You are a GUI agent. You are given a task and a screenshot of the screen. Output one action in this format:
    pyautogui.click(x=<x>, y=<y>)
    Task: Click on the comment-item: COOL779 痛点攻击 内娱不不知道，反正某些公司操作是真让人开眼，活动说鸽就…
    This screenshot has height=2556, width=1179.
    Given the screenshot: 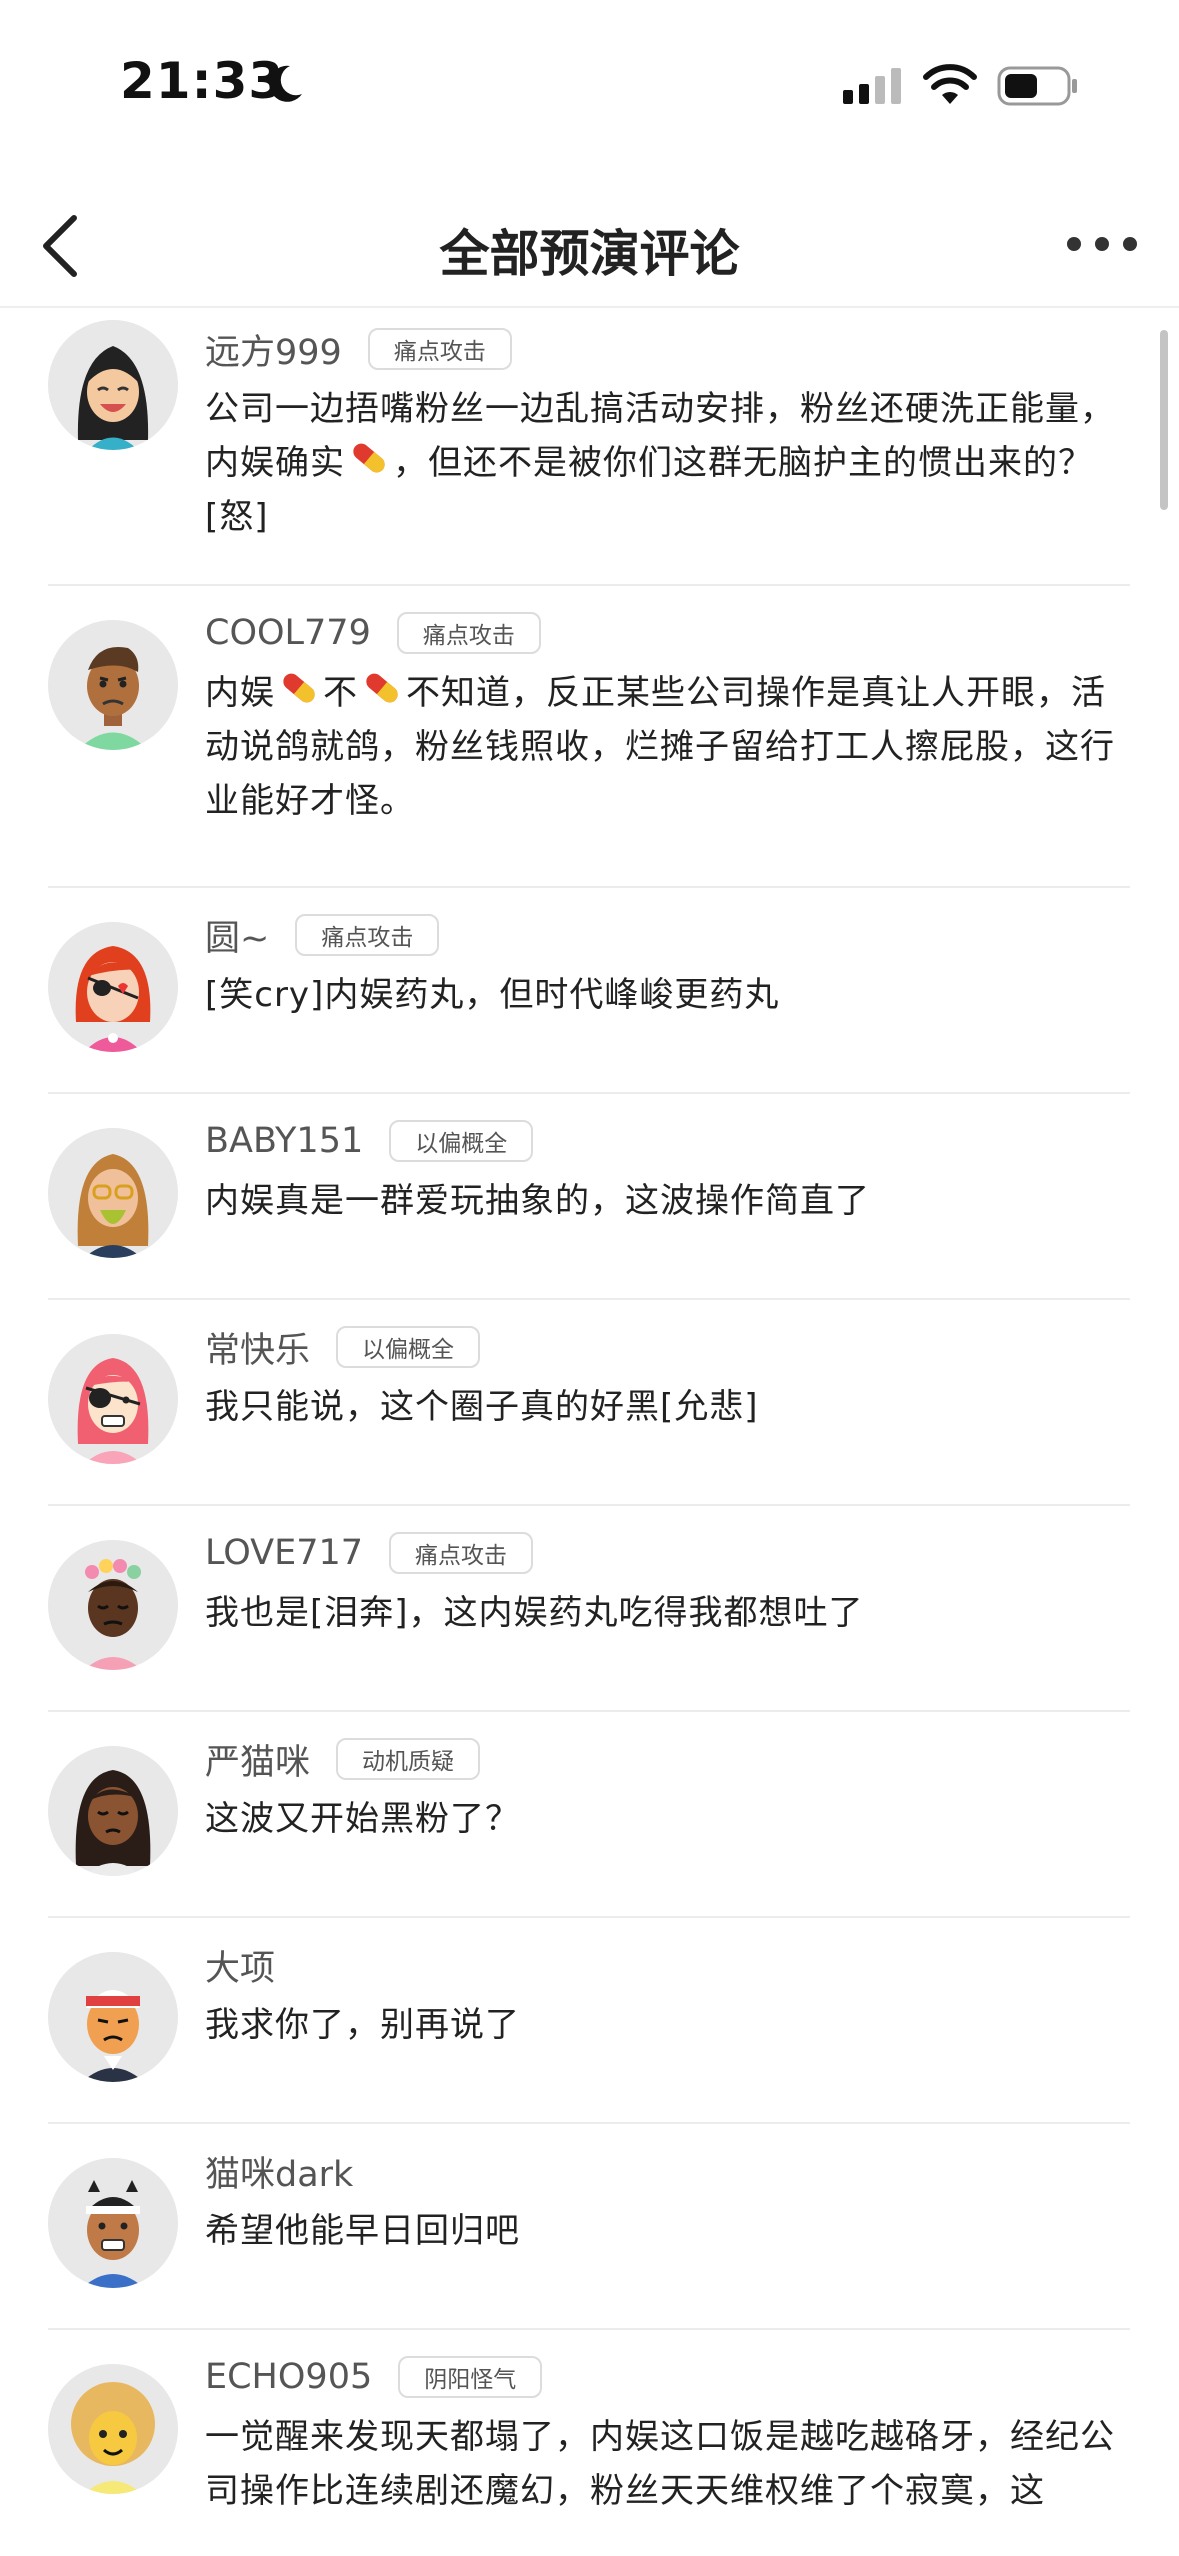 What is the action you would take?
    pyautogui.click(x=589, y=737)
    